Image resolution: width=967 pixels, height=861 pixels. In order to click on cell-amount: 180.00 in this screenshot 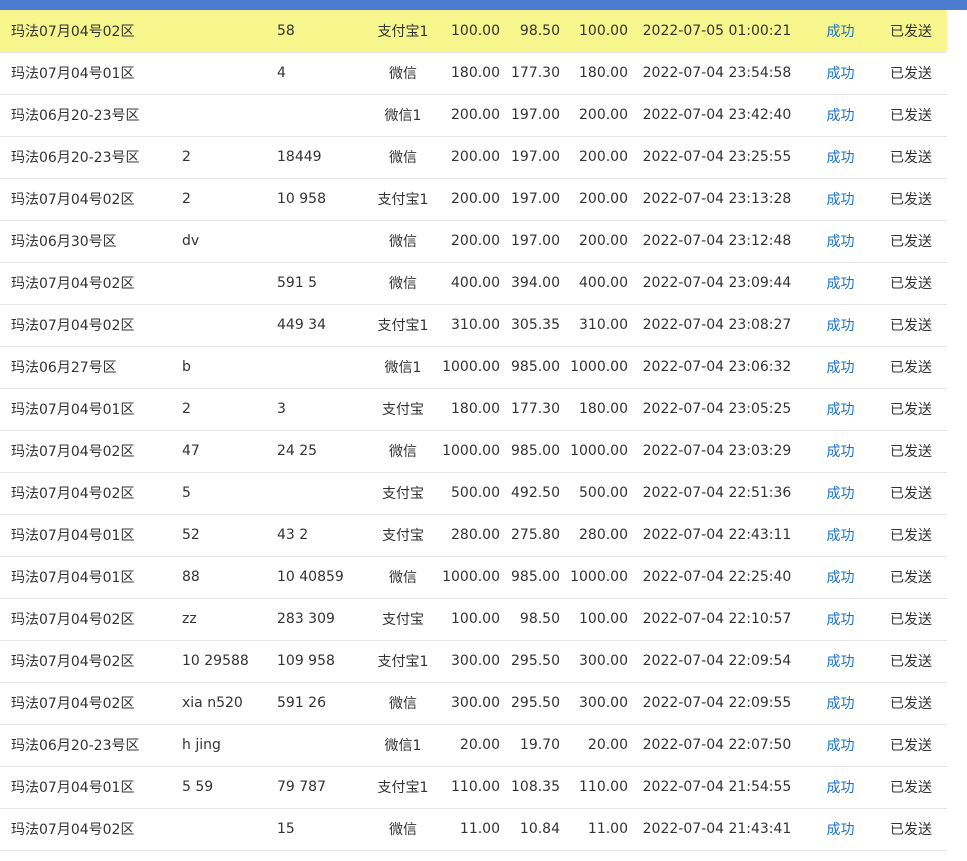, I will do `click(475, 409)`.